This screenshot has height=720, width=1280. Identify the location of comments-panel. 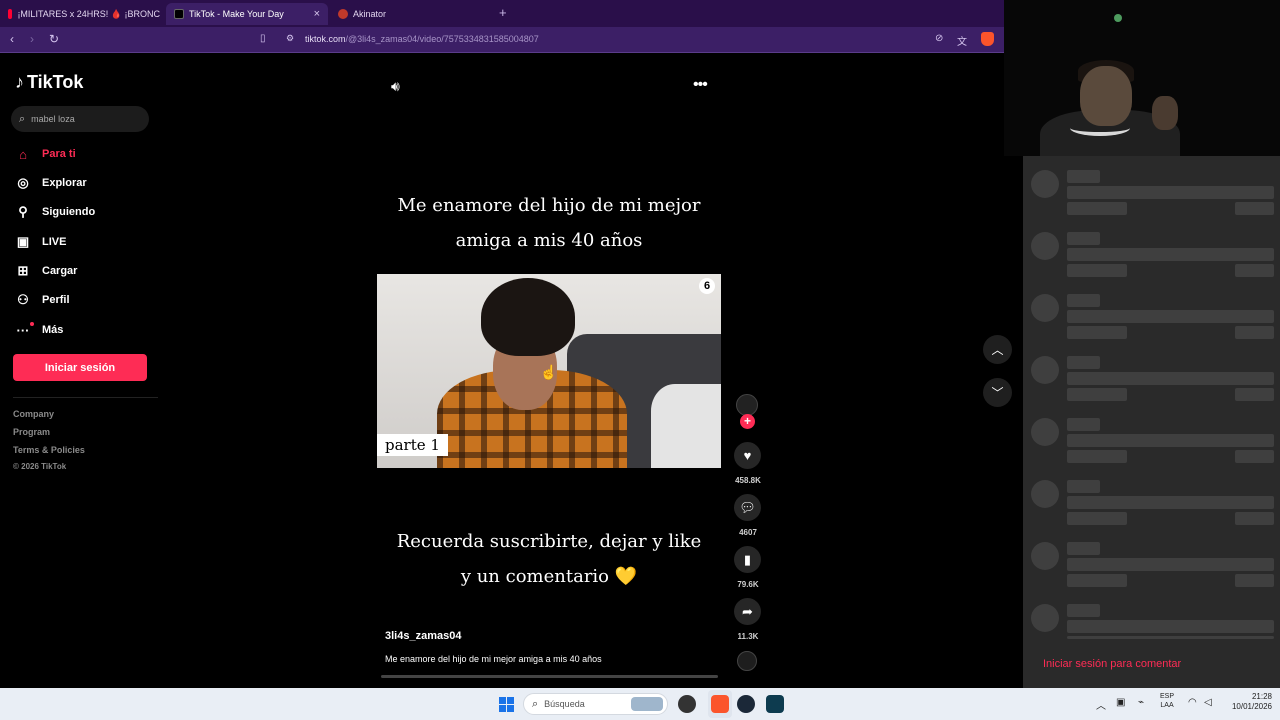
(1151, 422).